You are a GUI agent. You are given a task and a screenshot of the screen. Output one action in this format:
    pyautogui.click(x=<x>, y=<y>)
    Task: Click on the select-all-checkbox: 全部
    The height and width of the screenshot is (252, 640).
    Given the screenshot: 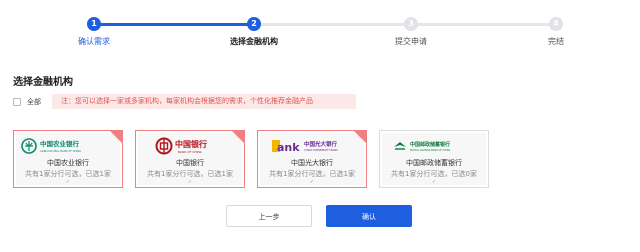 What is the action you would take?
    pyautogui.click(x=27, y=102)
    